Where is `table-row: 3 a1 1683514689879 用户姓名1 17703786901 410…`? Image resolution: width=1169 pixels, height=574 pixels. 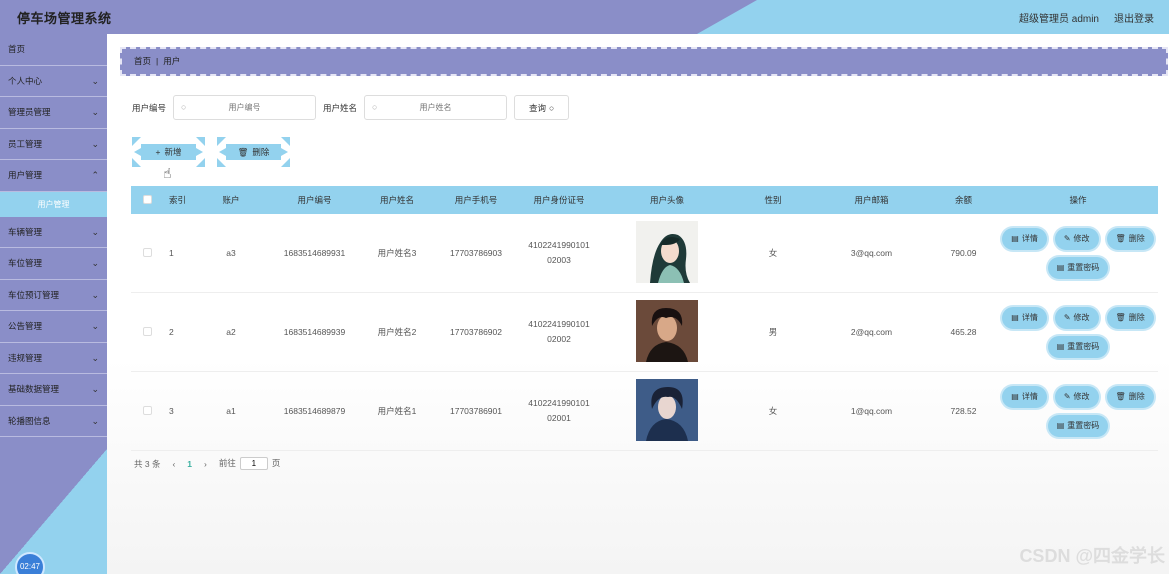
table-row: 3 a1 1683514689879 用户姓名1 17703786901 410… is located at coordinates (644, 411).